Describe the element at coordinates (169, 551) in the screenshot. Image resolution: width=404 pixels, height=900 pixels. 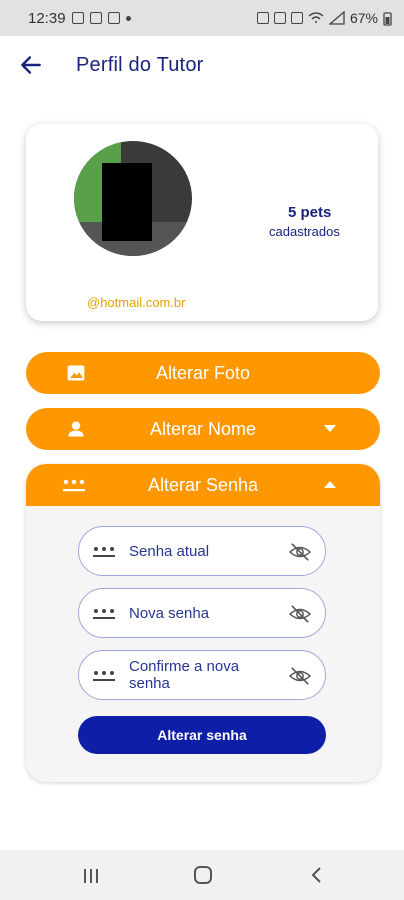
I see `current-password-placeholder: Senha atual` at that location.